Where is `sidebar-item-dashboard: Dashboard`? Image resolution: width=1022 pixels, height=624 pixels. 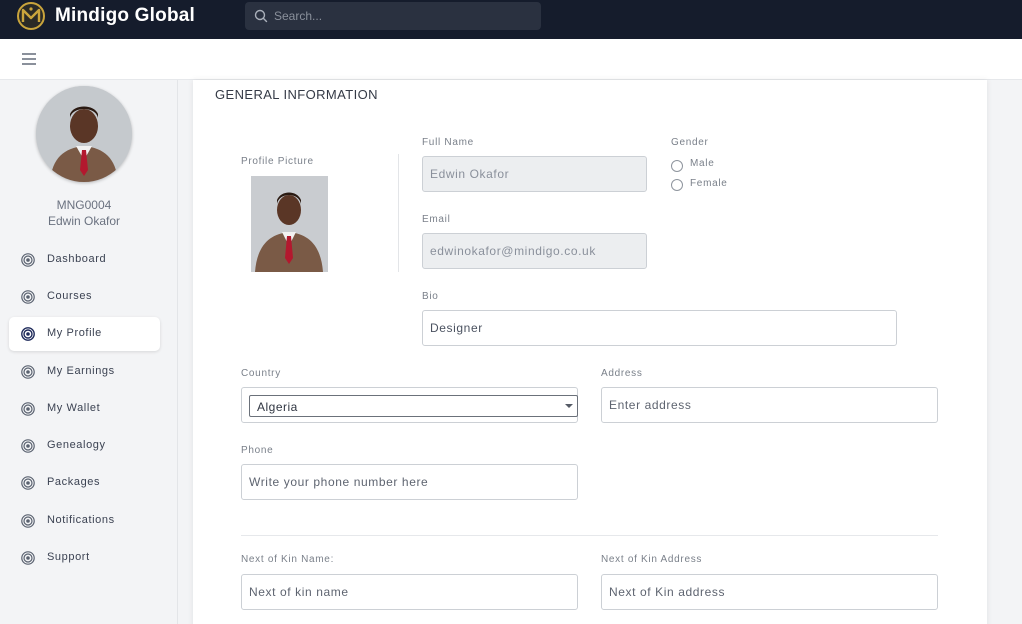
sidebar-item-dashboard: Dashboard is located at coordinates (84, 260).